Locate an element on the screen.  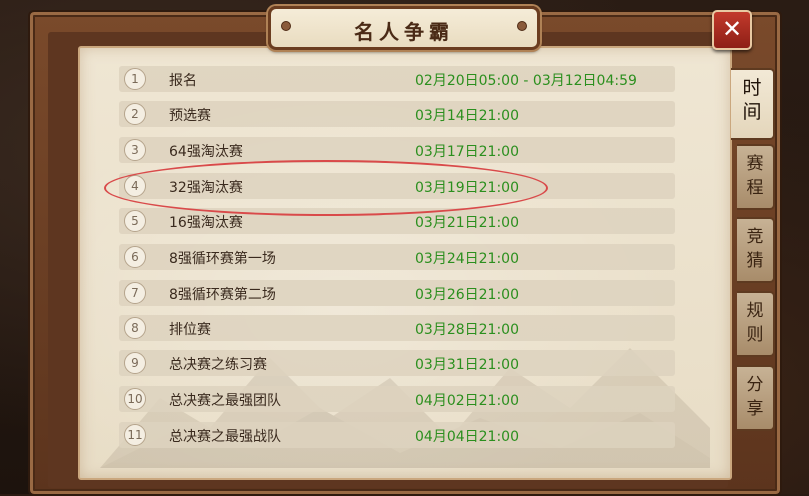
schedule-row: 1 报名 02月20日05:00 - 03月12日04:59 is located at coordinates (397, 79).